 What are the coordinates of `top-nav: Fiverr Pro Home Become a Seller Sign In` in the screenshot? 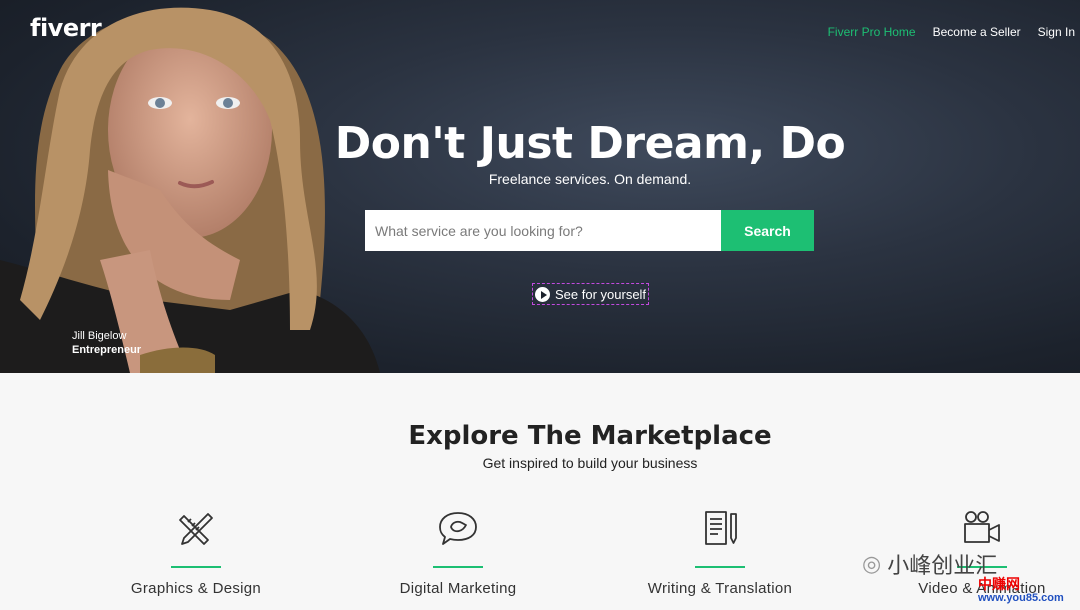 It's located at (951, 32).